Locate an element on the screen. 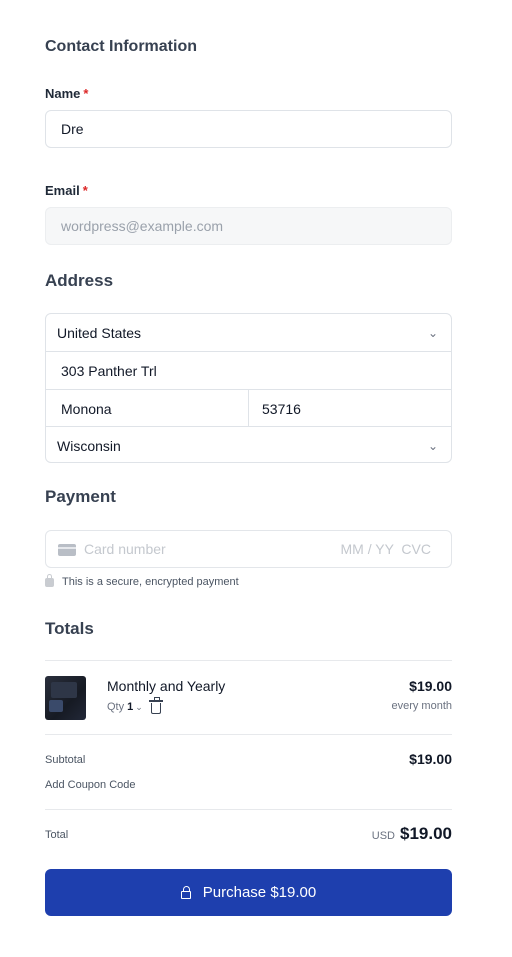  zip-field: 53716 is located at coordinates (350, 408).